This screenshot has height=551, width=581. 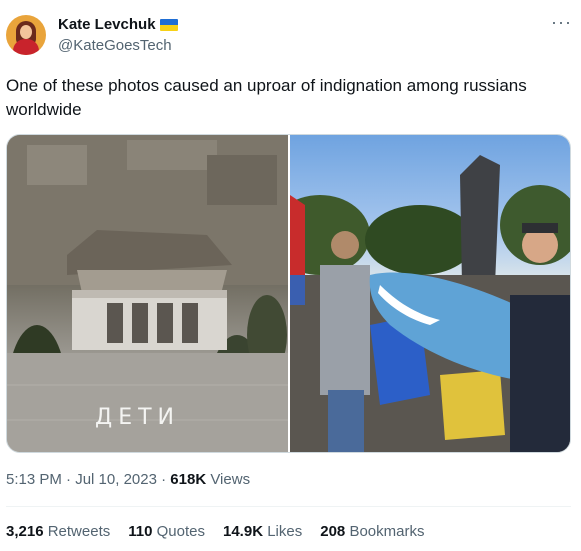 I want to click on tweet-time: 5:13 PM, so click(x=34, y=479).